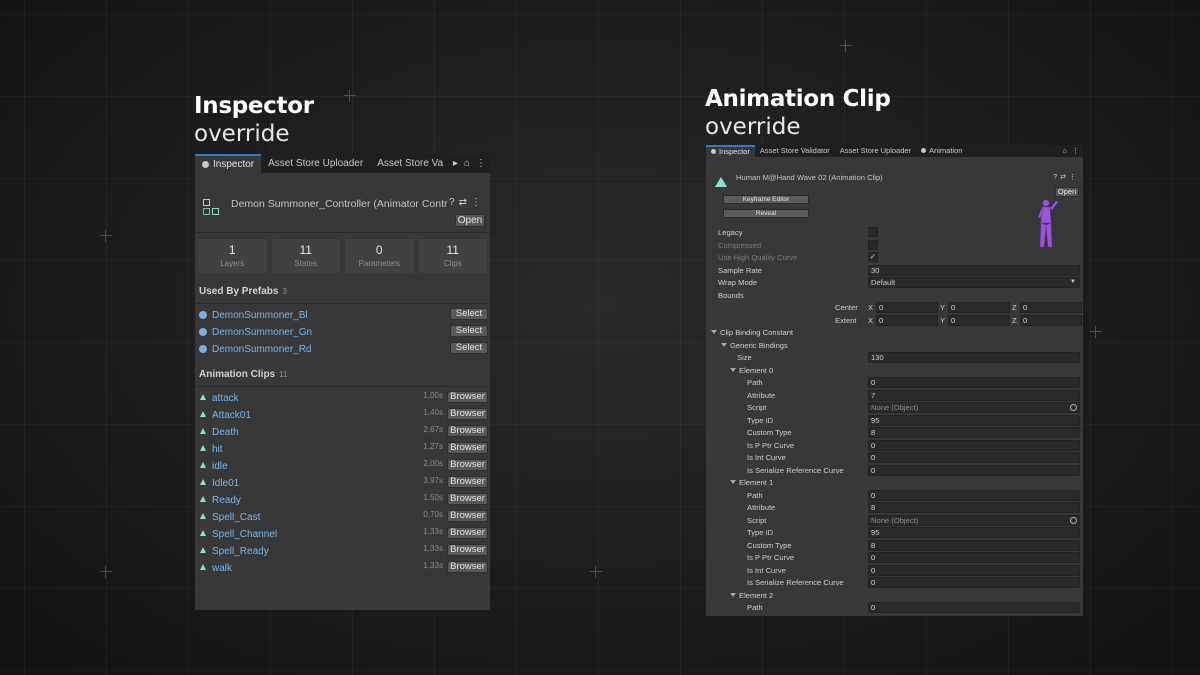  What do you see at coordinates (254, 106) in the screenshot?
I see `heading-title: Inspector` at bounding box center [254, 106].